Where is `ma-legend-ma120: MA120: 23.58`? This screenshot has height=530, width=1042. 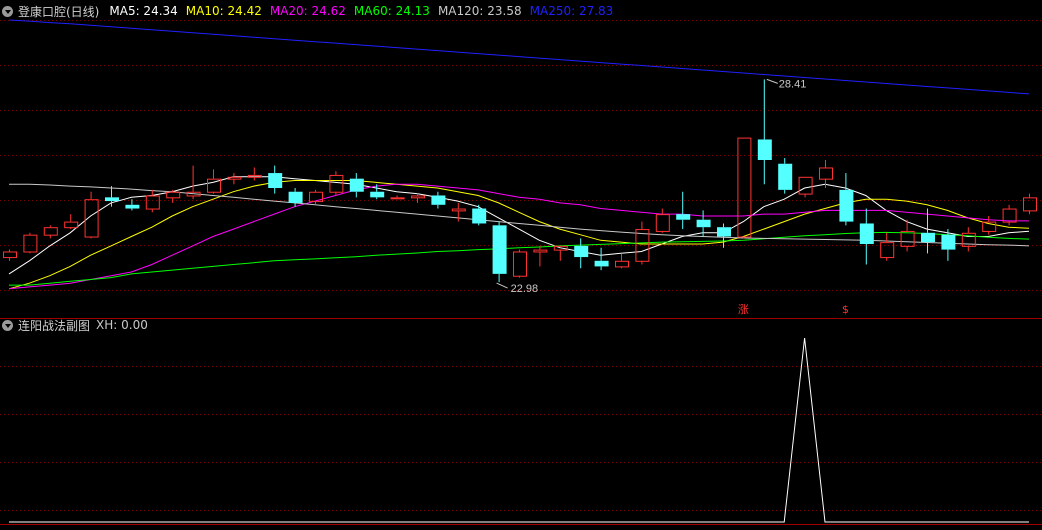
ma-legend-ma120: MA120: 23.58 is located at coordinates (479, 11).